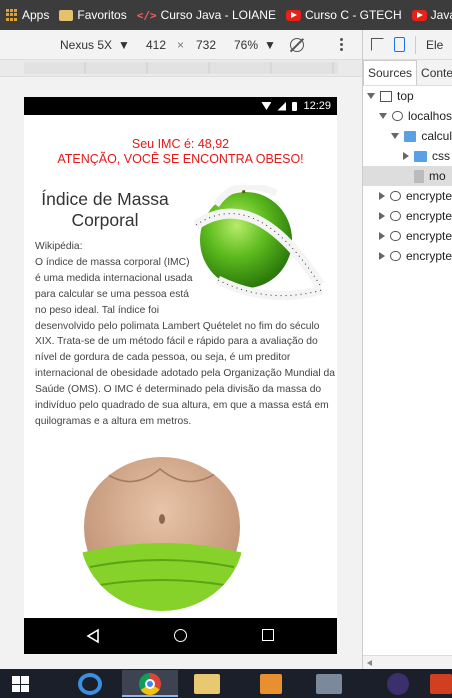 This screenshot has width=452, height=698. I want to click on tab-sources: Sources, so click(390, 72).